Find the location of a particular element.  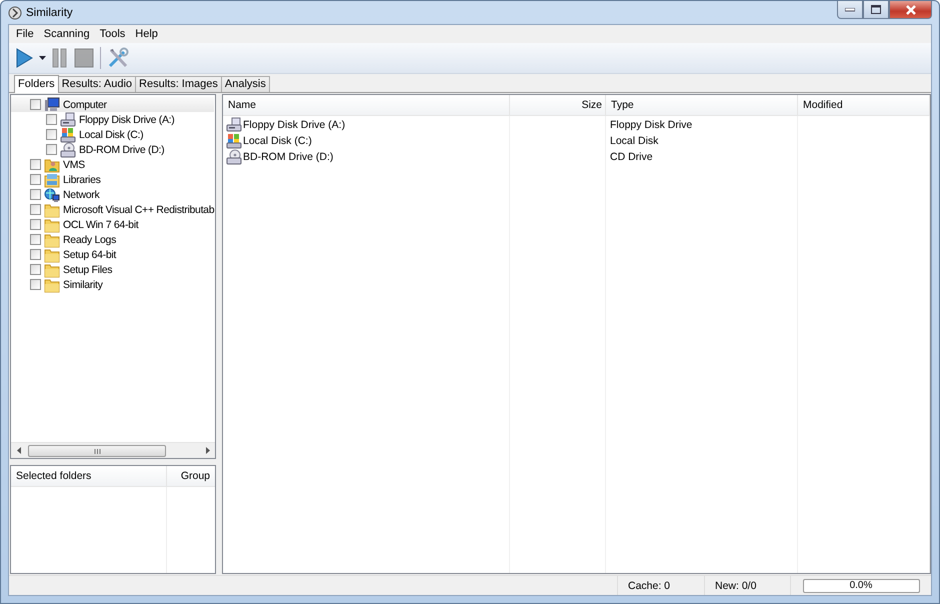

close-button is located at coordinates (910, 10).